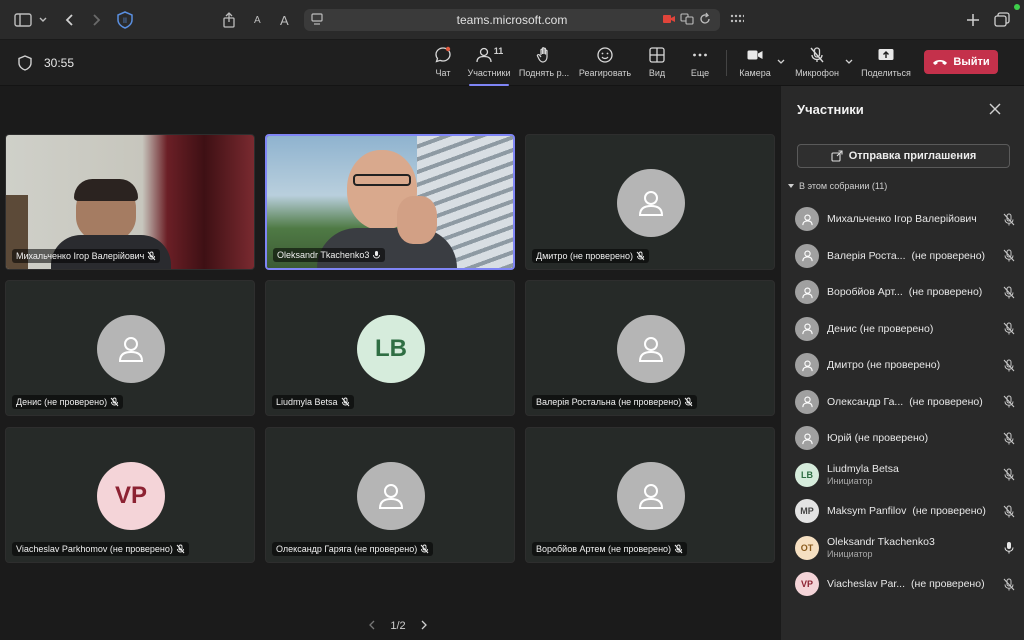 The image size is (1024, 640). I want to click on reload-icon, so click(705, 20).